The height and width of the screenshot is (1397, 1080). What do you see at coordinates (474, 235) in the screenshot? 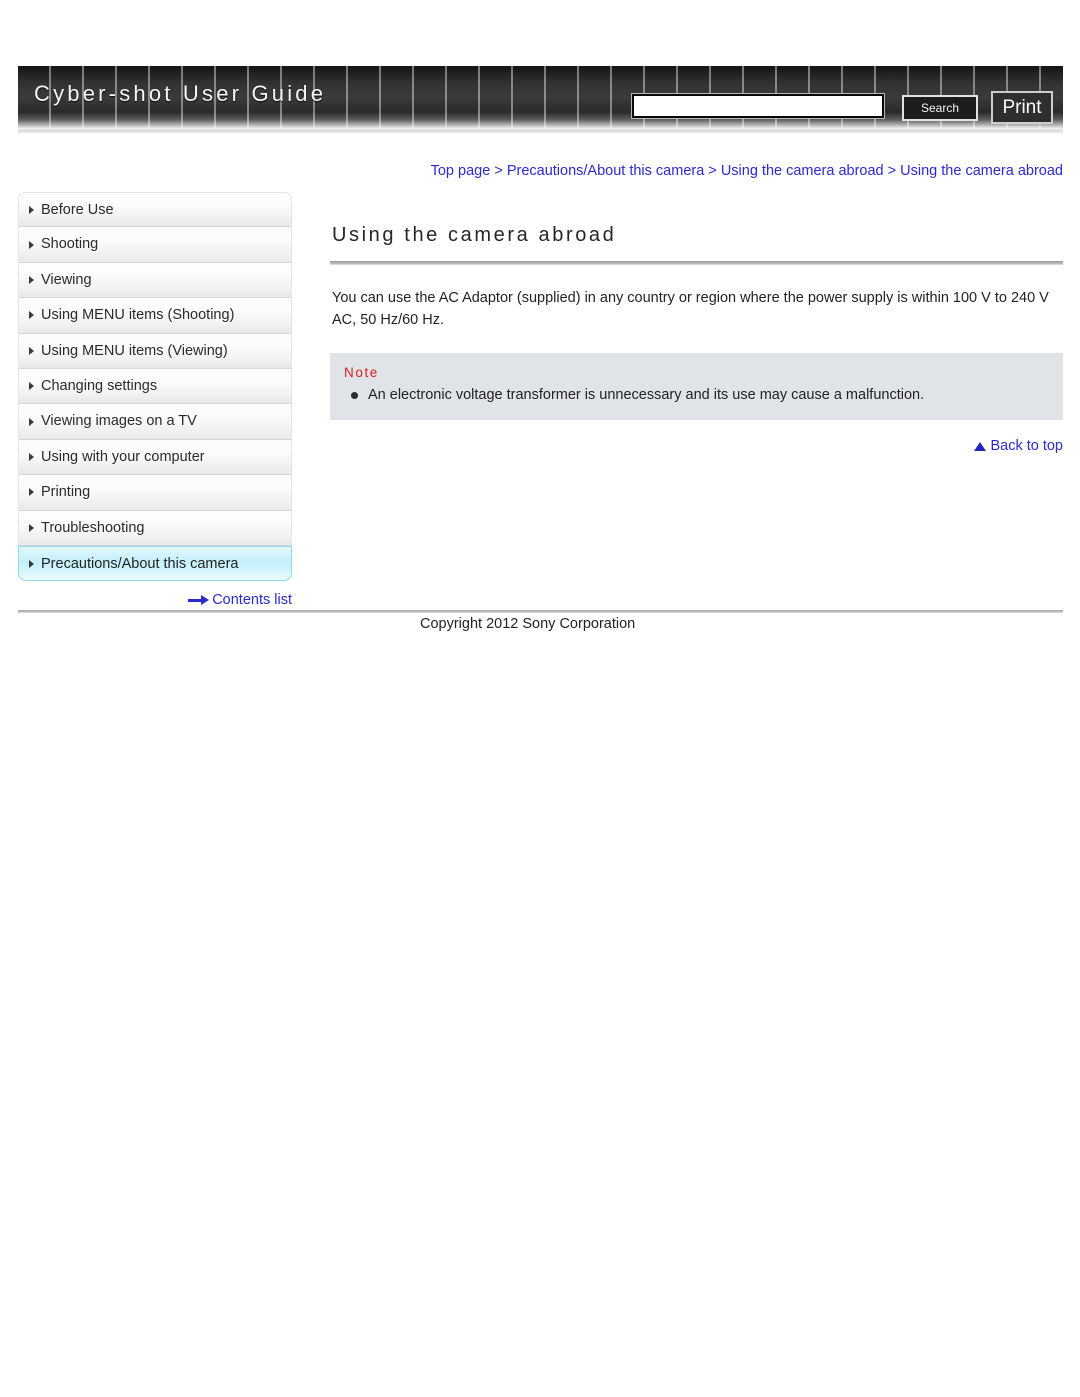
I see `page-title: Using the camera abroad` at bounding box center [474, 235].